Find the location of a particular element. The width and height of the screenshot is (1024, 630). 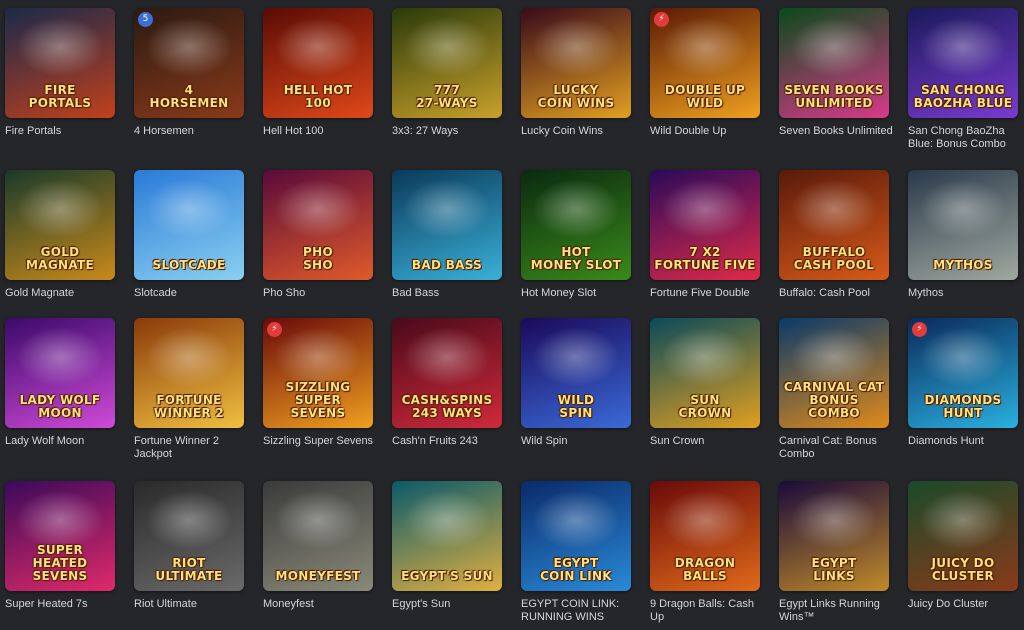

game-thumbnail: Hot Money Slot is located at coordinates (576, 225).